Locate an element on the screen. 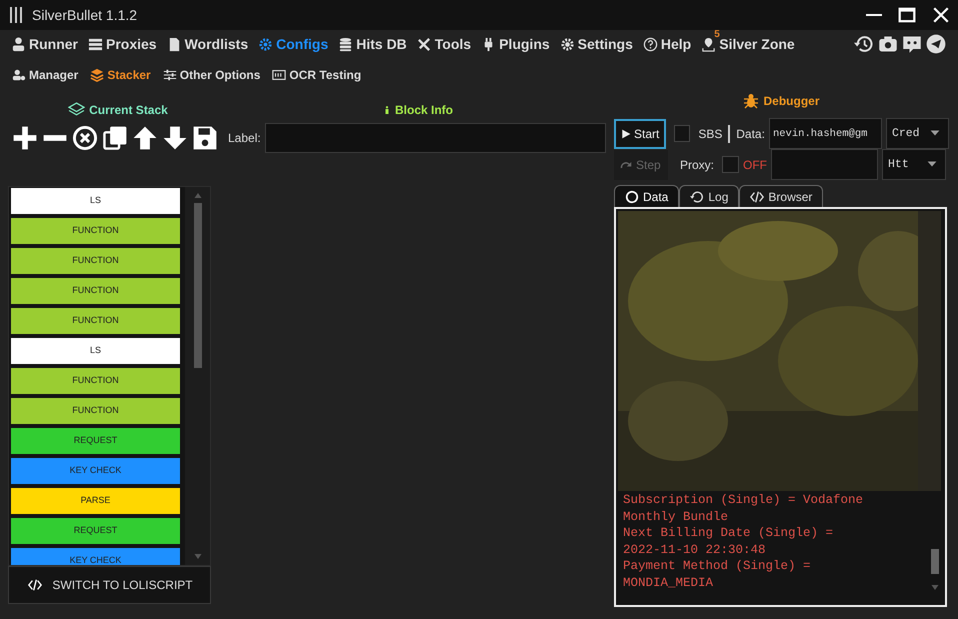 Image resolution: width=958 pixels, height=619 pixels. type-dropdown: Cred is located at coordinates (917, 133).